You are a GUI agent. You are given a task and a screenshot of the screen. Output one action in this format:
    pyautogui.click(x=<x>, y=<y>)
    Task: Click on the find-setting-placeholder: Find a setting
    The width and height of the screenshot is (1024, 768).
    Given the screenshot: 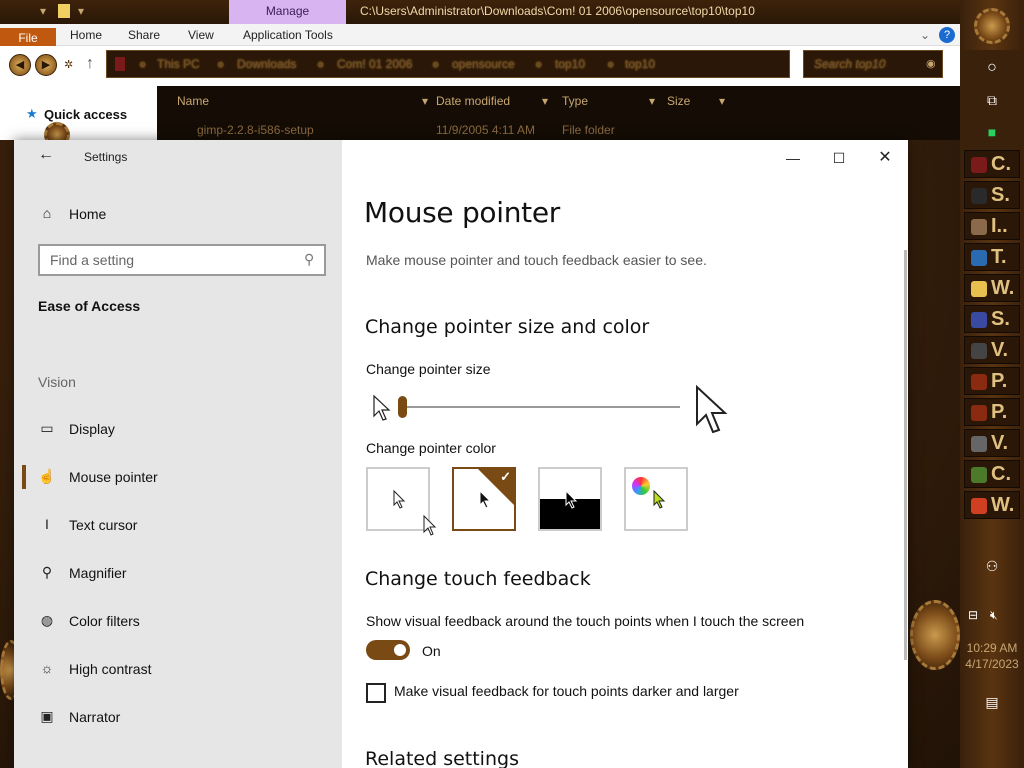 What is the action you would take?
    pyautogui.click(x=92, y=260)
    